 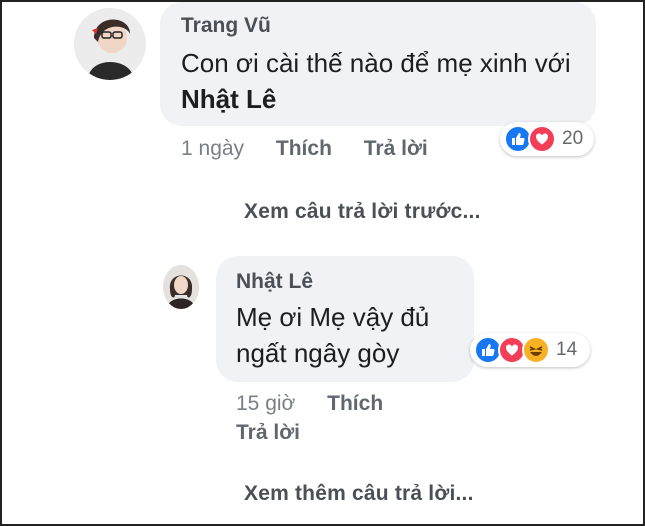 I want to click on comment-meta-row2: Trả lời, so click(x=268, y=433).